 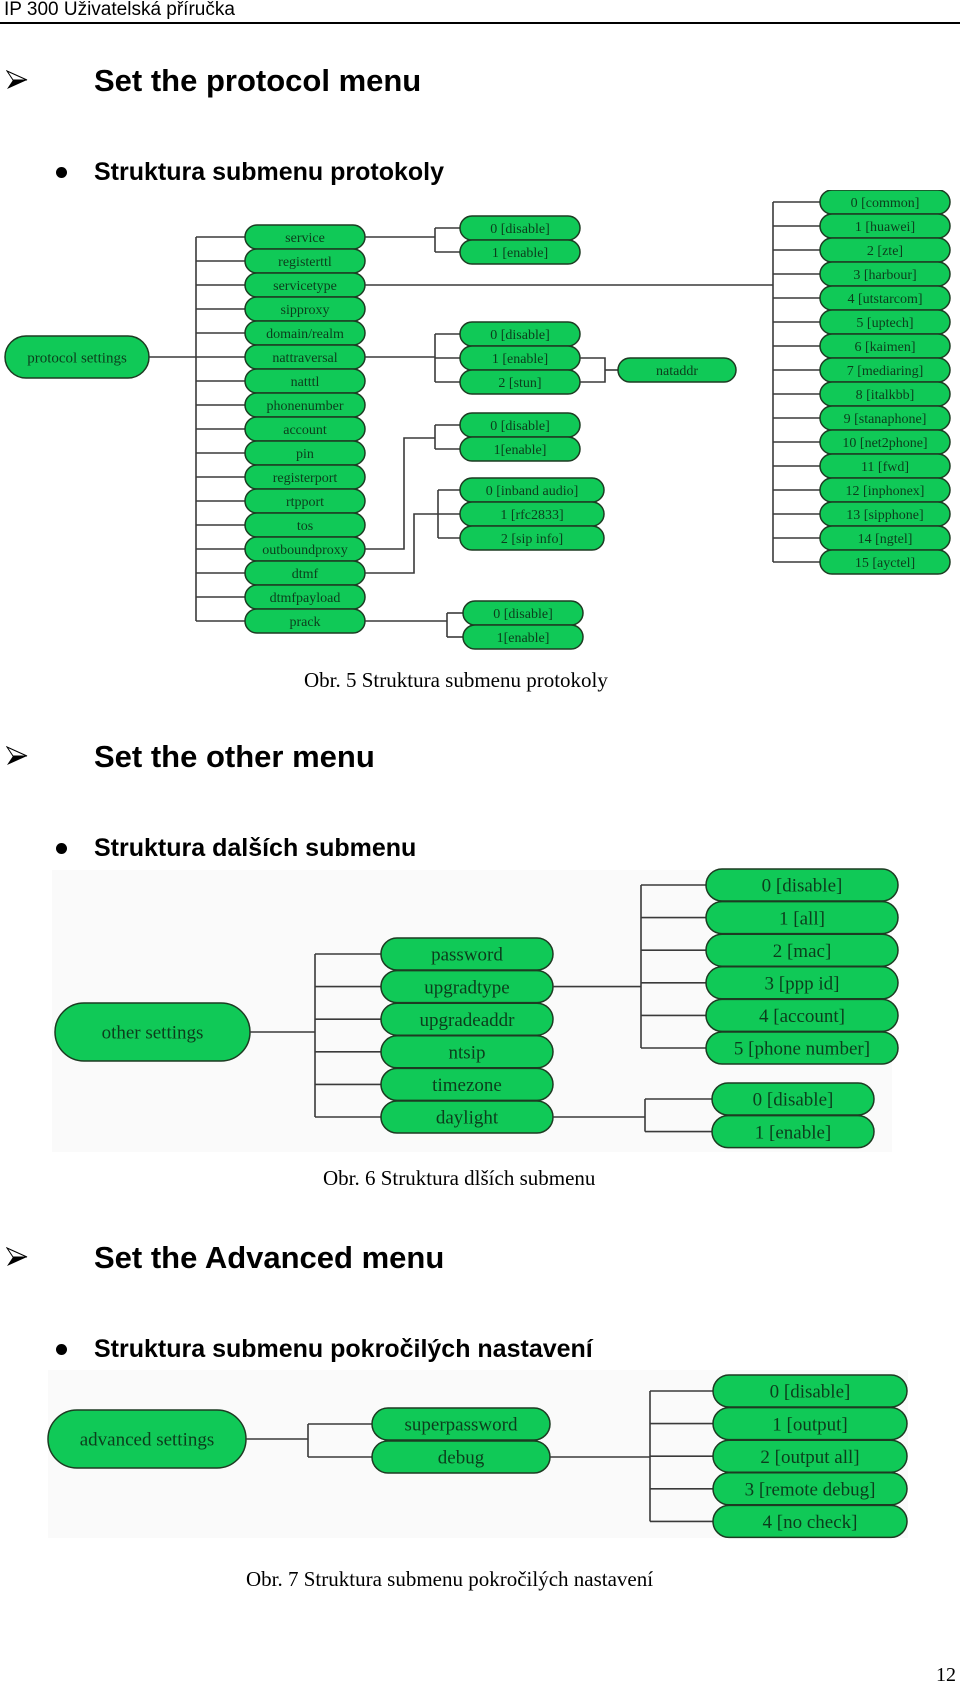 What do you see at coordinates (305, 597) in the screenshot?
I see `node-item-dtmfpayload: dtmfpayload` at bounding box center [305, 597].